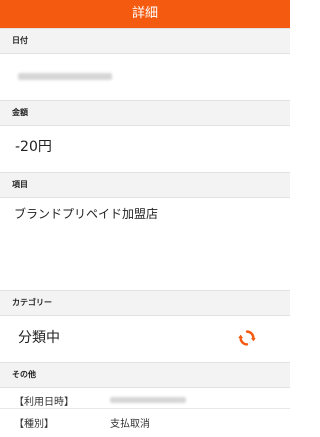  What do you see at coordinates (65, 76) in the screenshot?
I see `date-value-redacted` at bounding box center [65, 76].